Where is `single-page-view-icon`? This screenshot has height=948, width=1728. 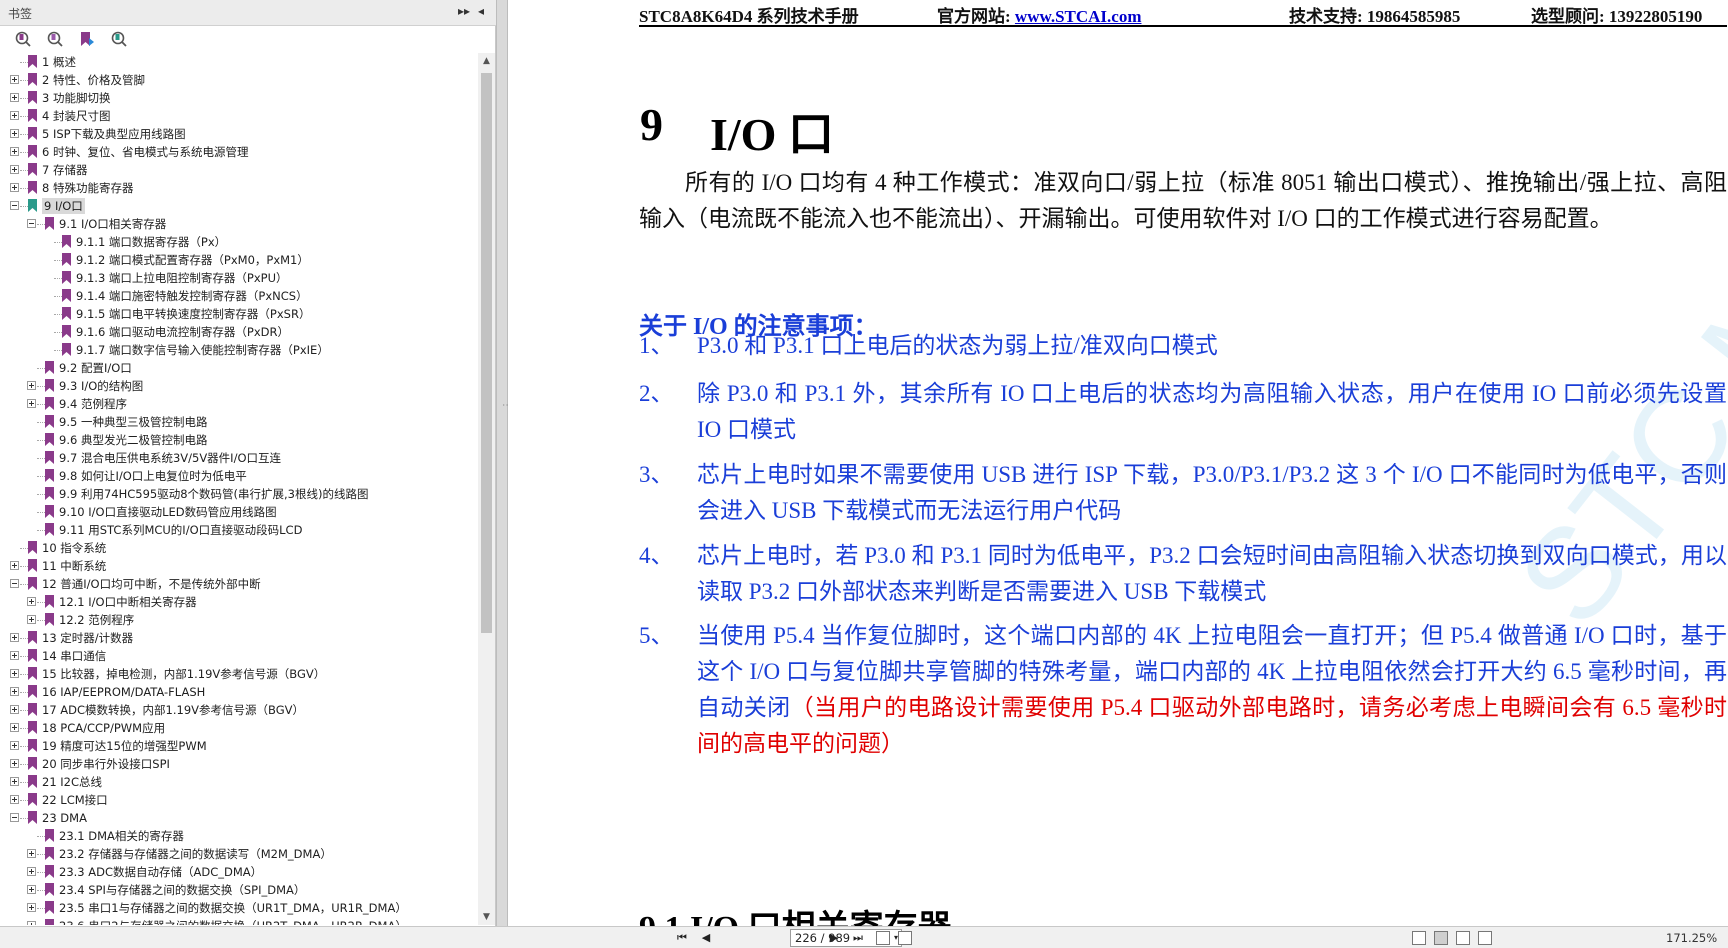
single-page-view-icon is located at coordinates (1419, 938).